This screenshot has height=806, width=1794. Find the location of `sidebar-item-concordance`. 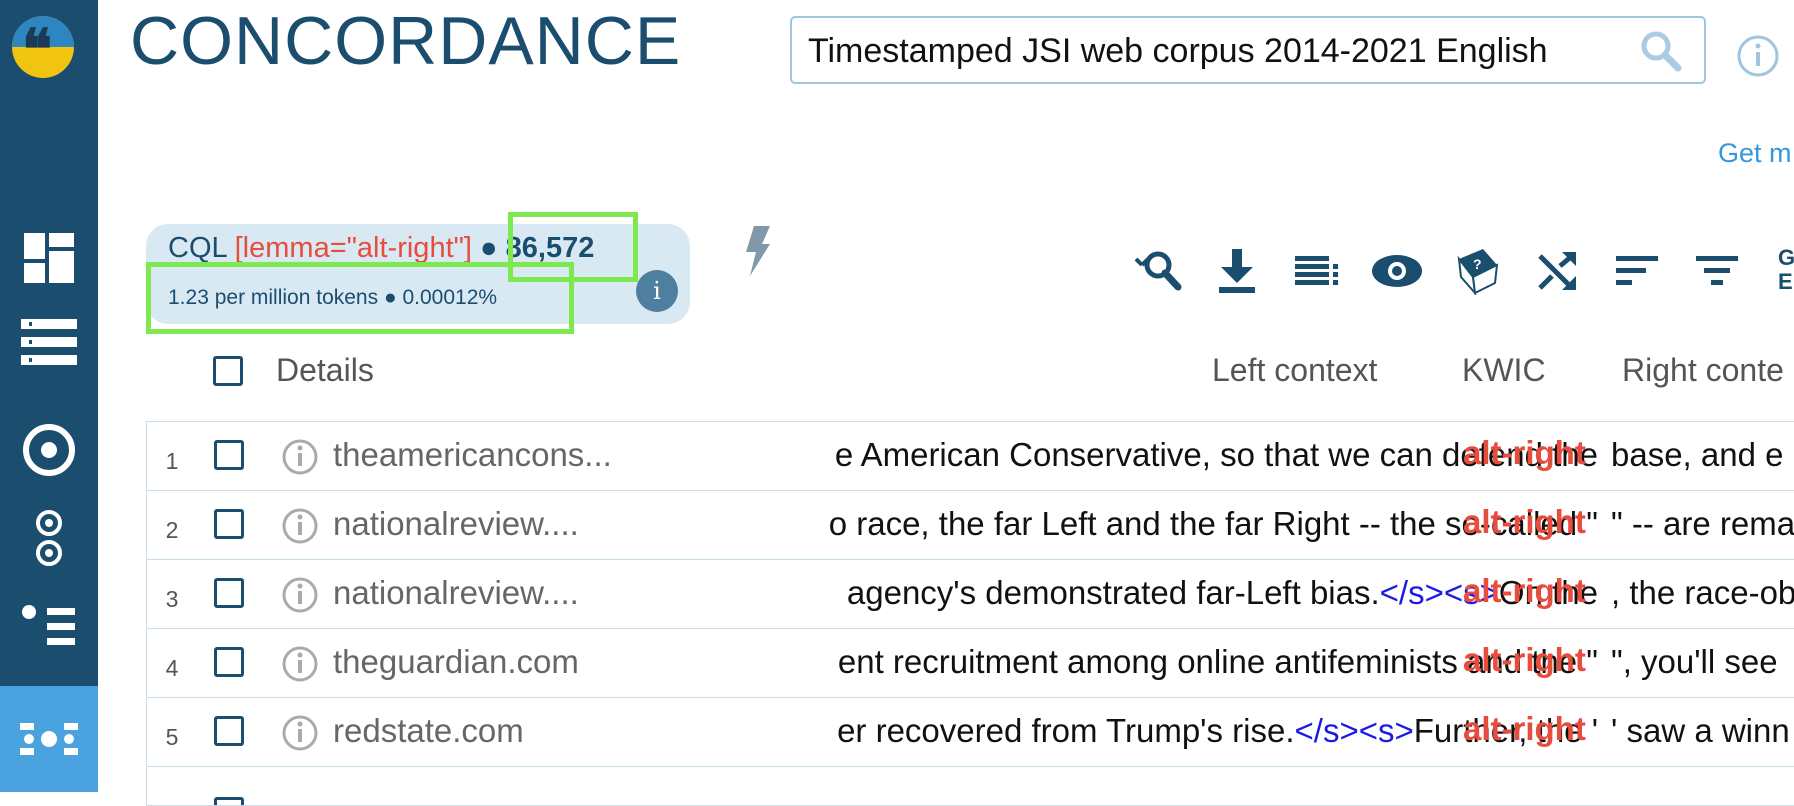

sidebar-item-concordance is located at coordinates (49, 739).